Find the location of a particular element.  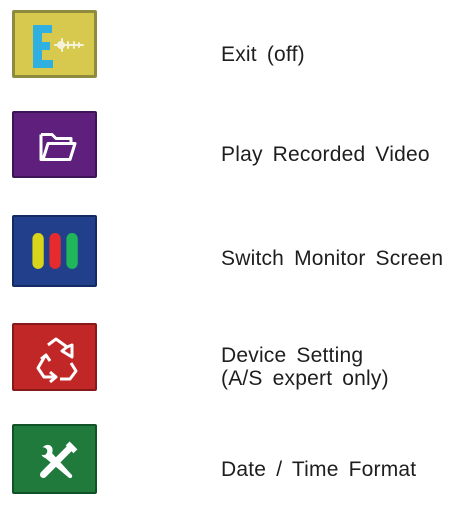

device-setting-button is located at coordinates (54, 357).